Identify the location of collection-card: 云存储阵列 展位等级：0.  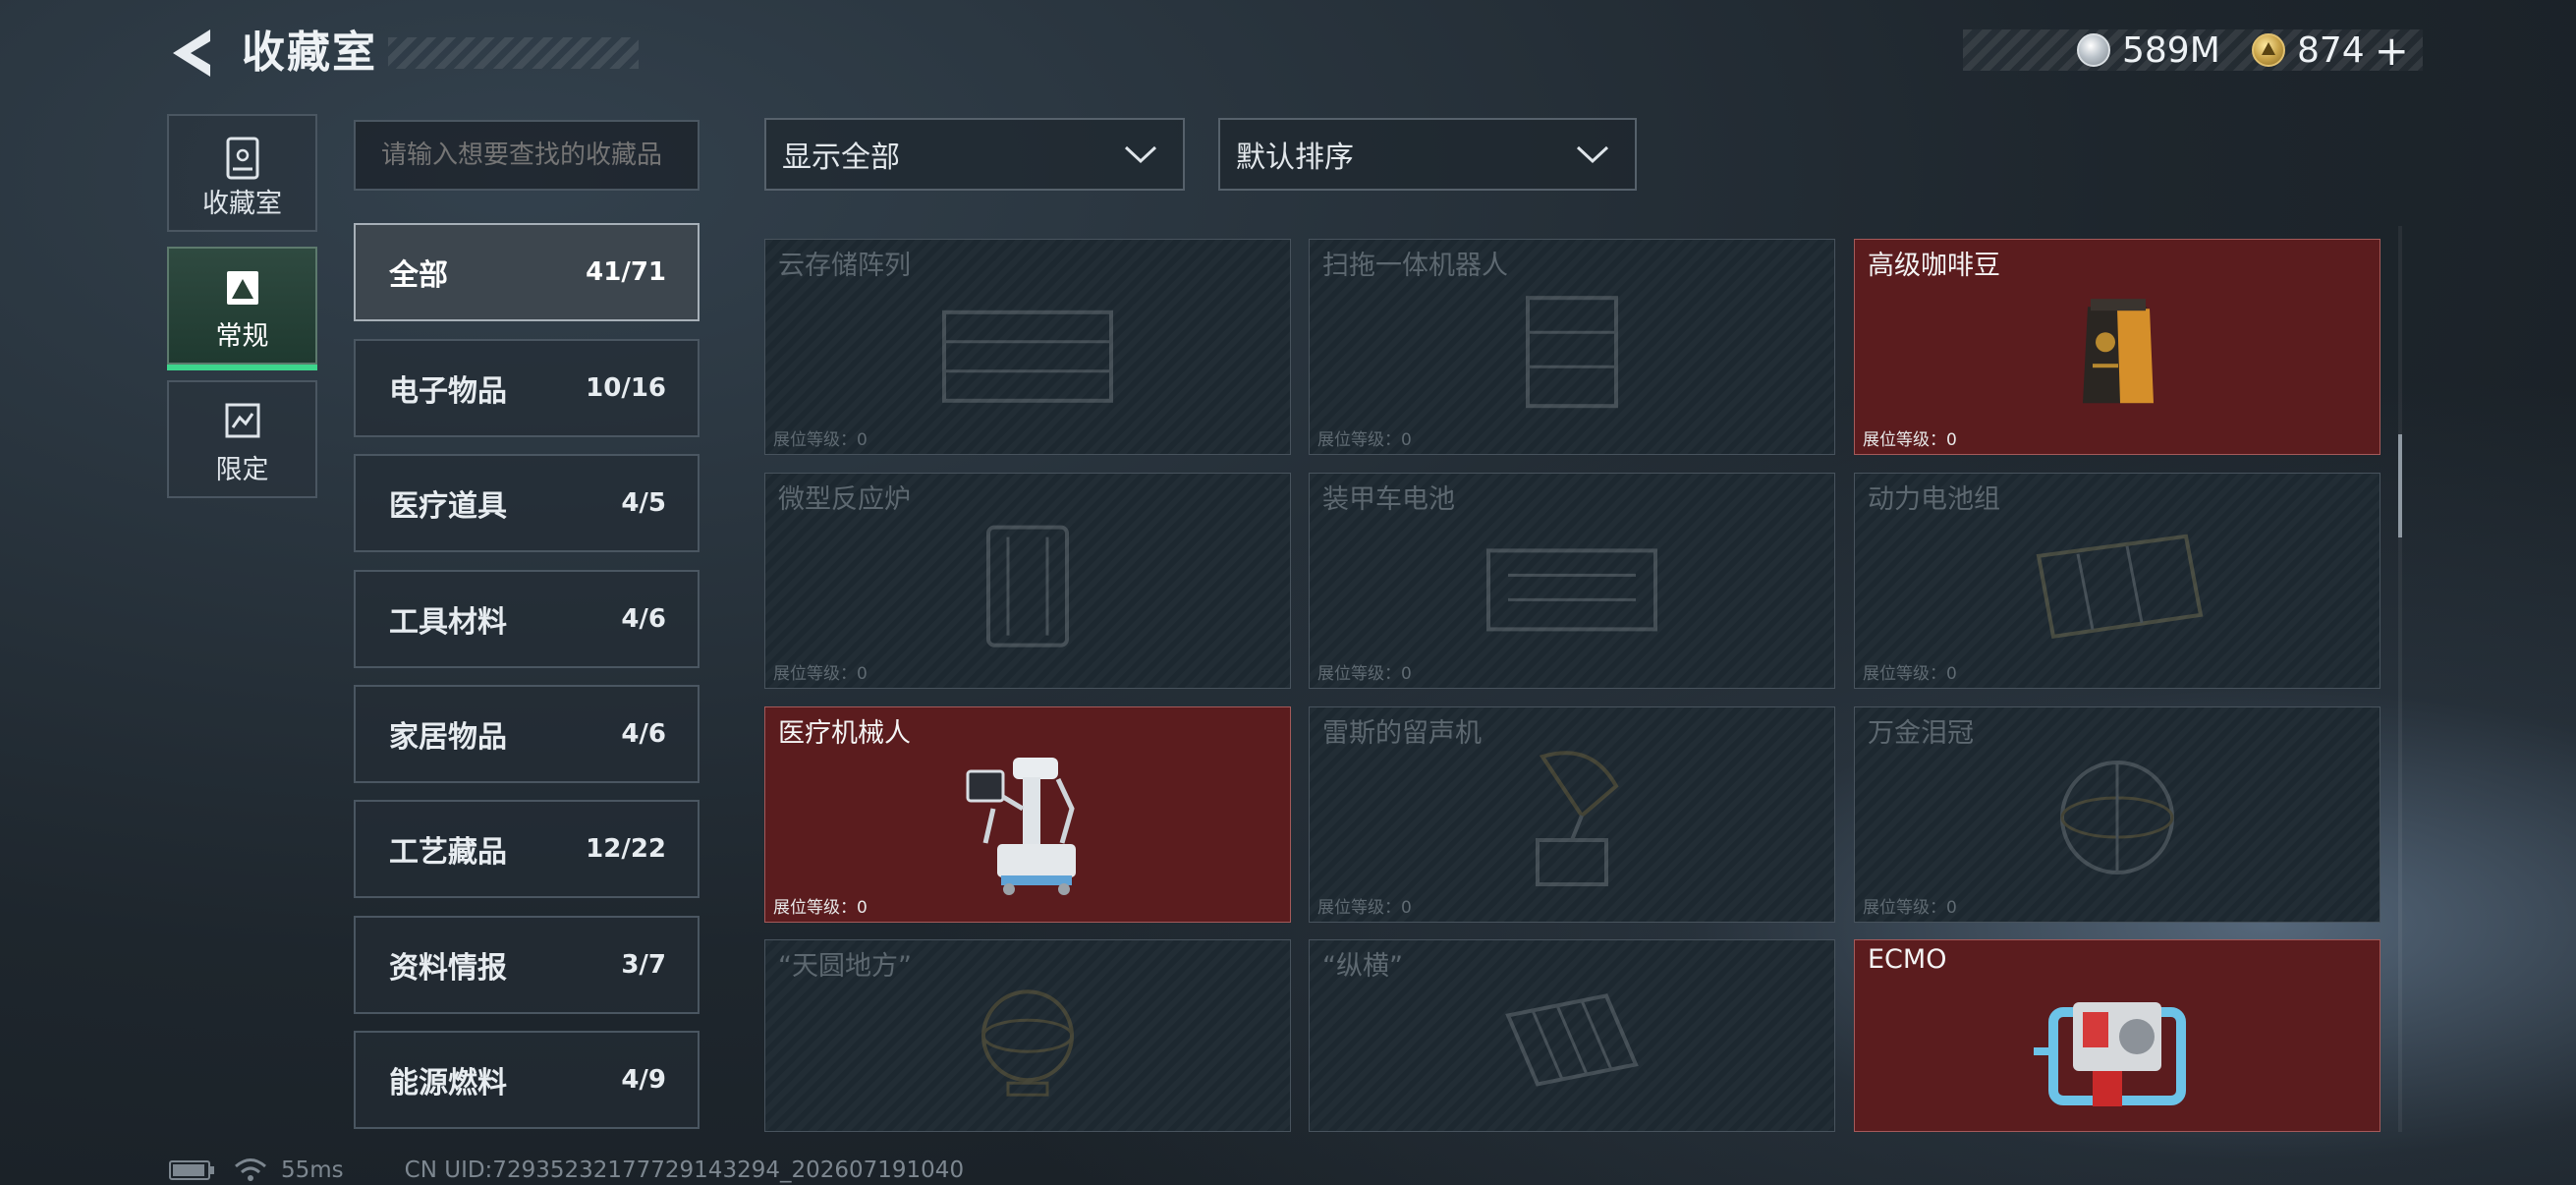
(1027, 347).